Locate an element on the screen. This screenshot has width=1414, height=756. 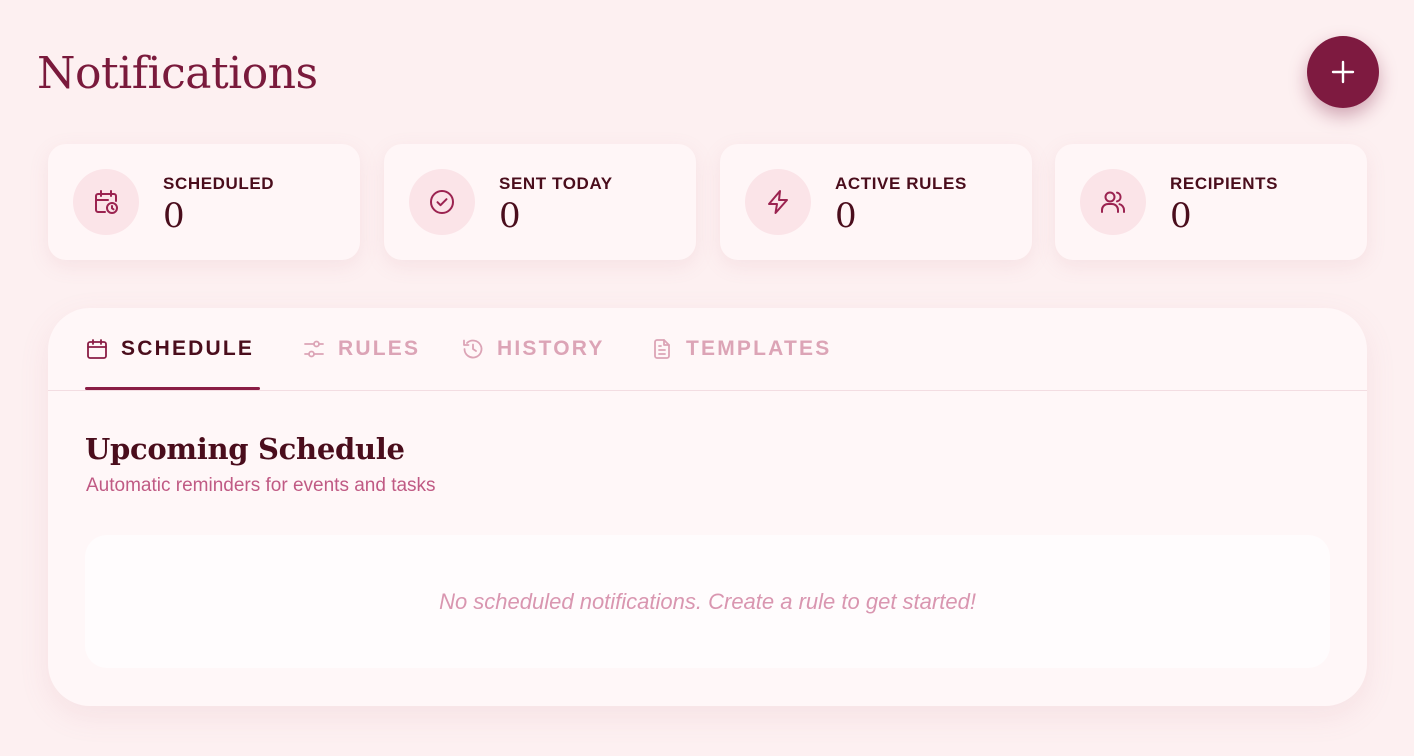
add-notification-button is located at coordinates (1343, 72).